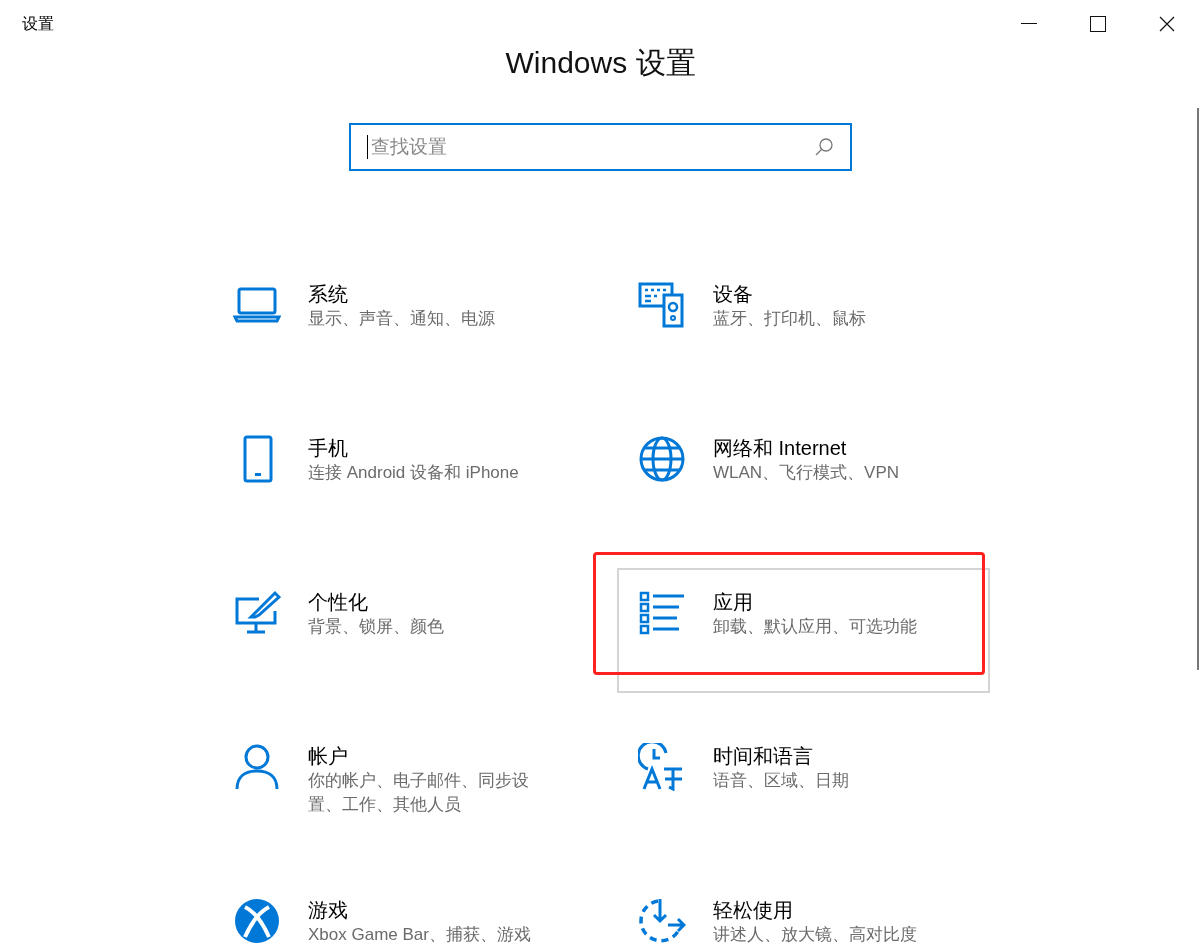 This screenshot has width=1201, height=948. What do you see at coordinates (591, 147) in the screenshot?
I see `search-input: 查找设置` at bounding box center [591, 147].